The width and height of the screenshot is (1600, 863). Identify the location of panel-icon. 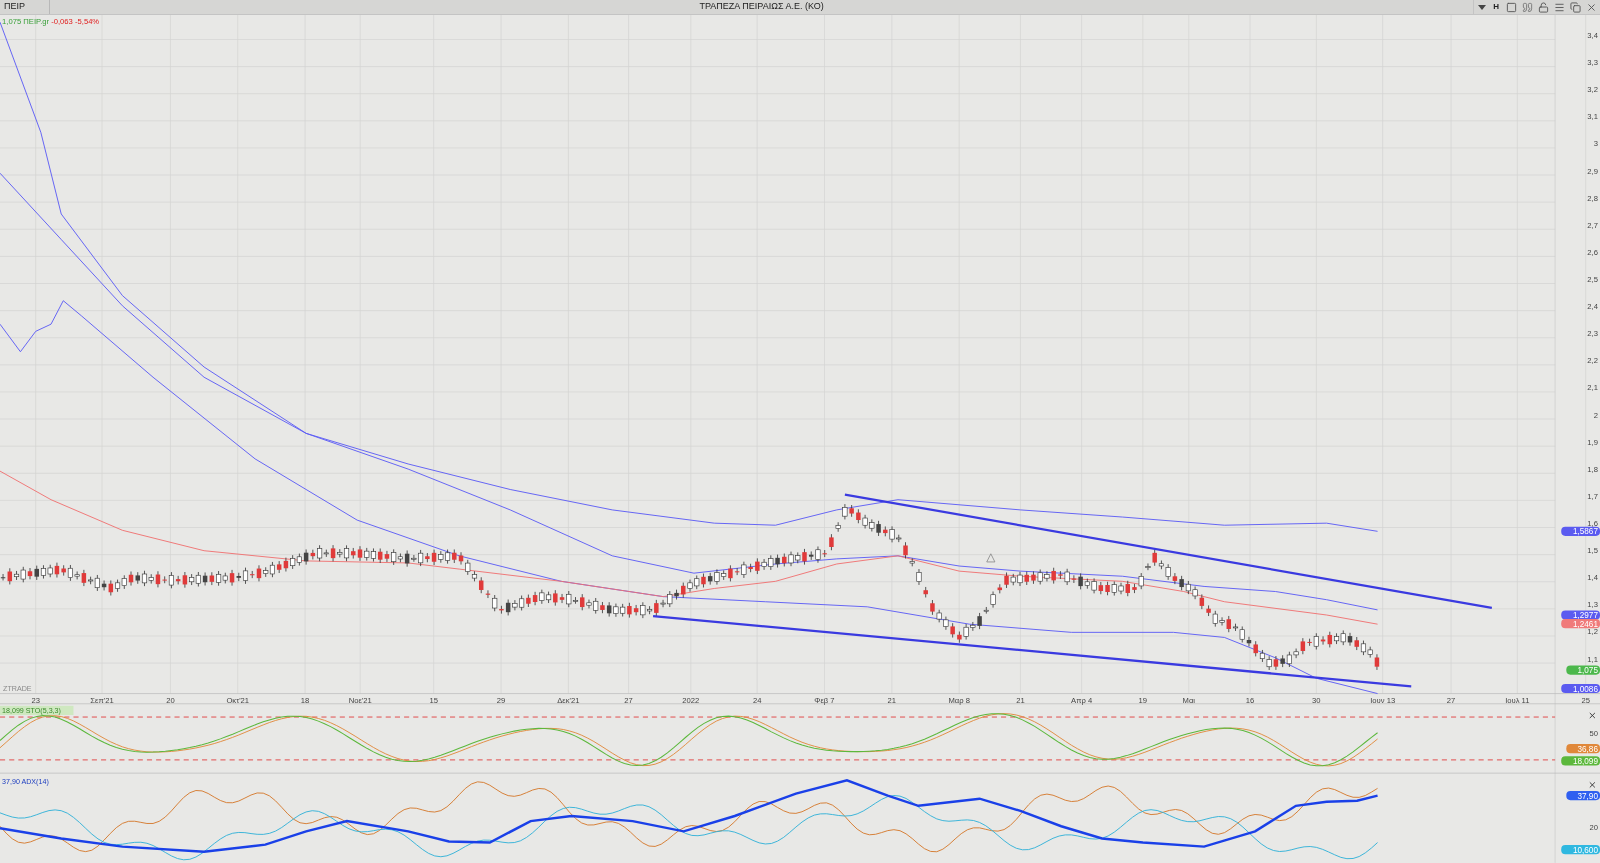
(1511, 7).